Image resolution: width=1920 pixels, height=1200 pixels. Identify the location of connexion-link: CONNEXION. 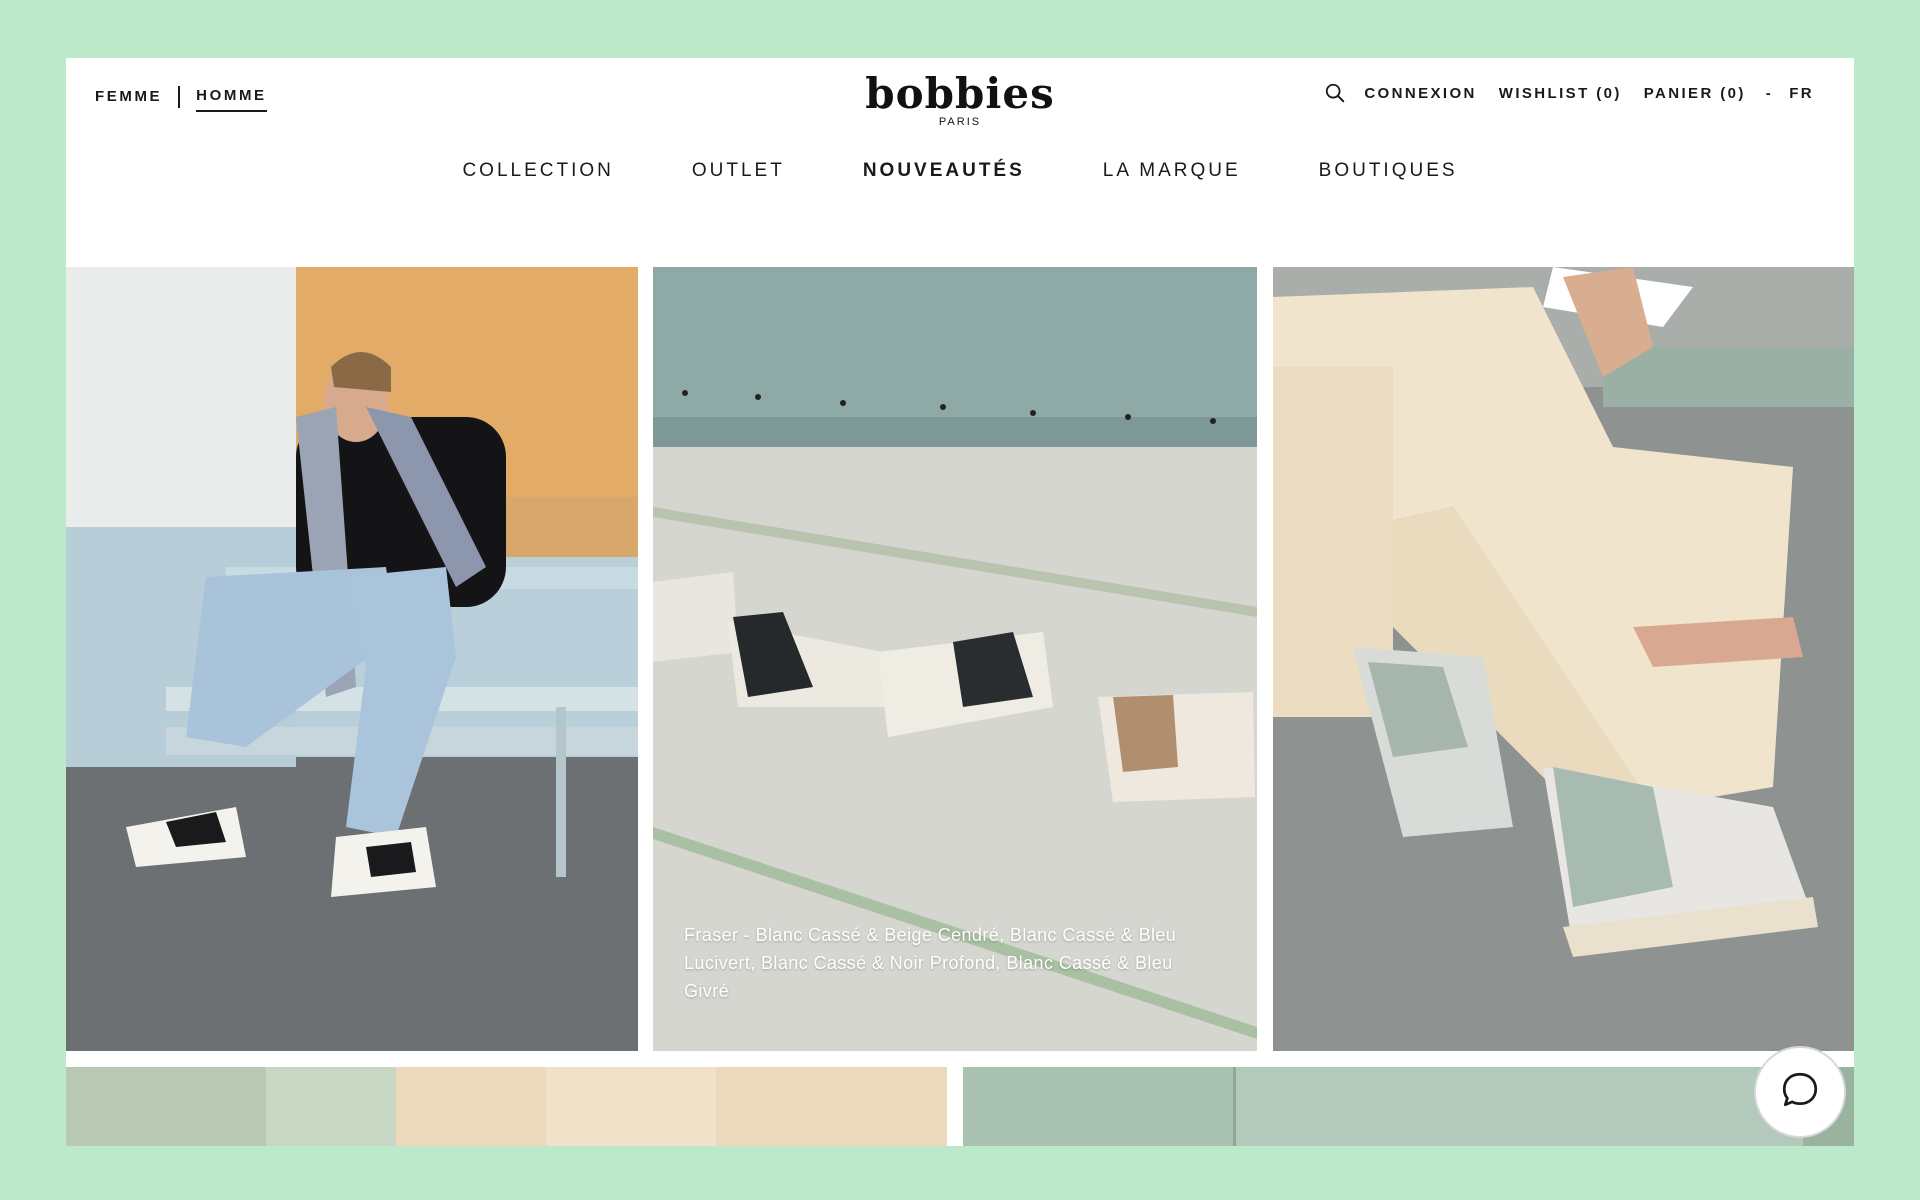
(1420, 93).